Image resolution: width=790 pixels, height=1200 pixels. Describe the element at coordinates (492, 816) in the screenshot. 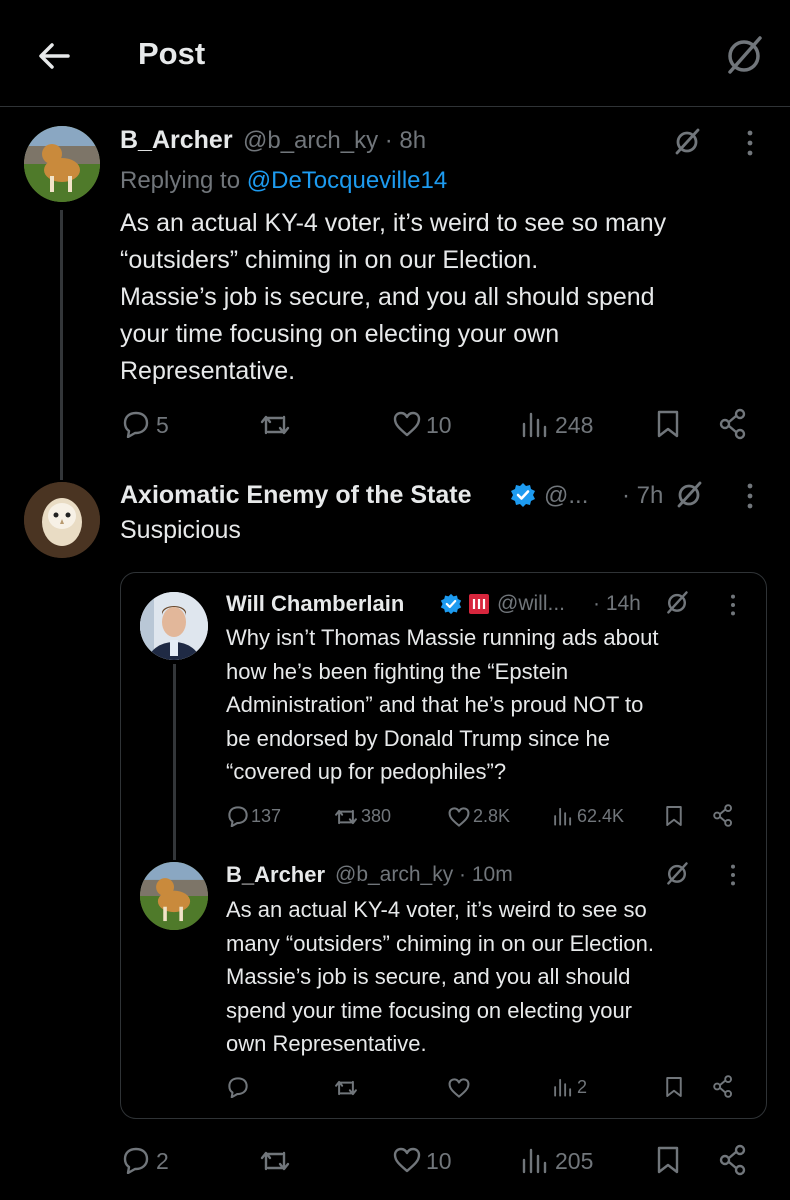

I see `like-count: 2.8K` at that location.